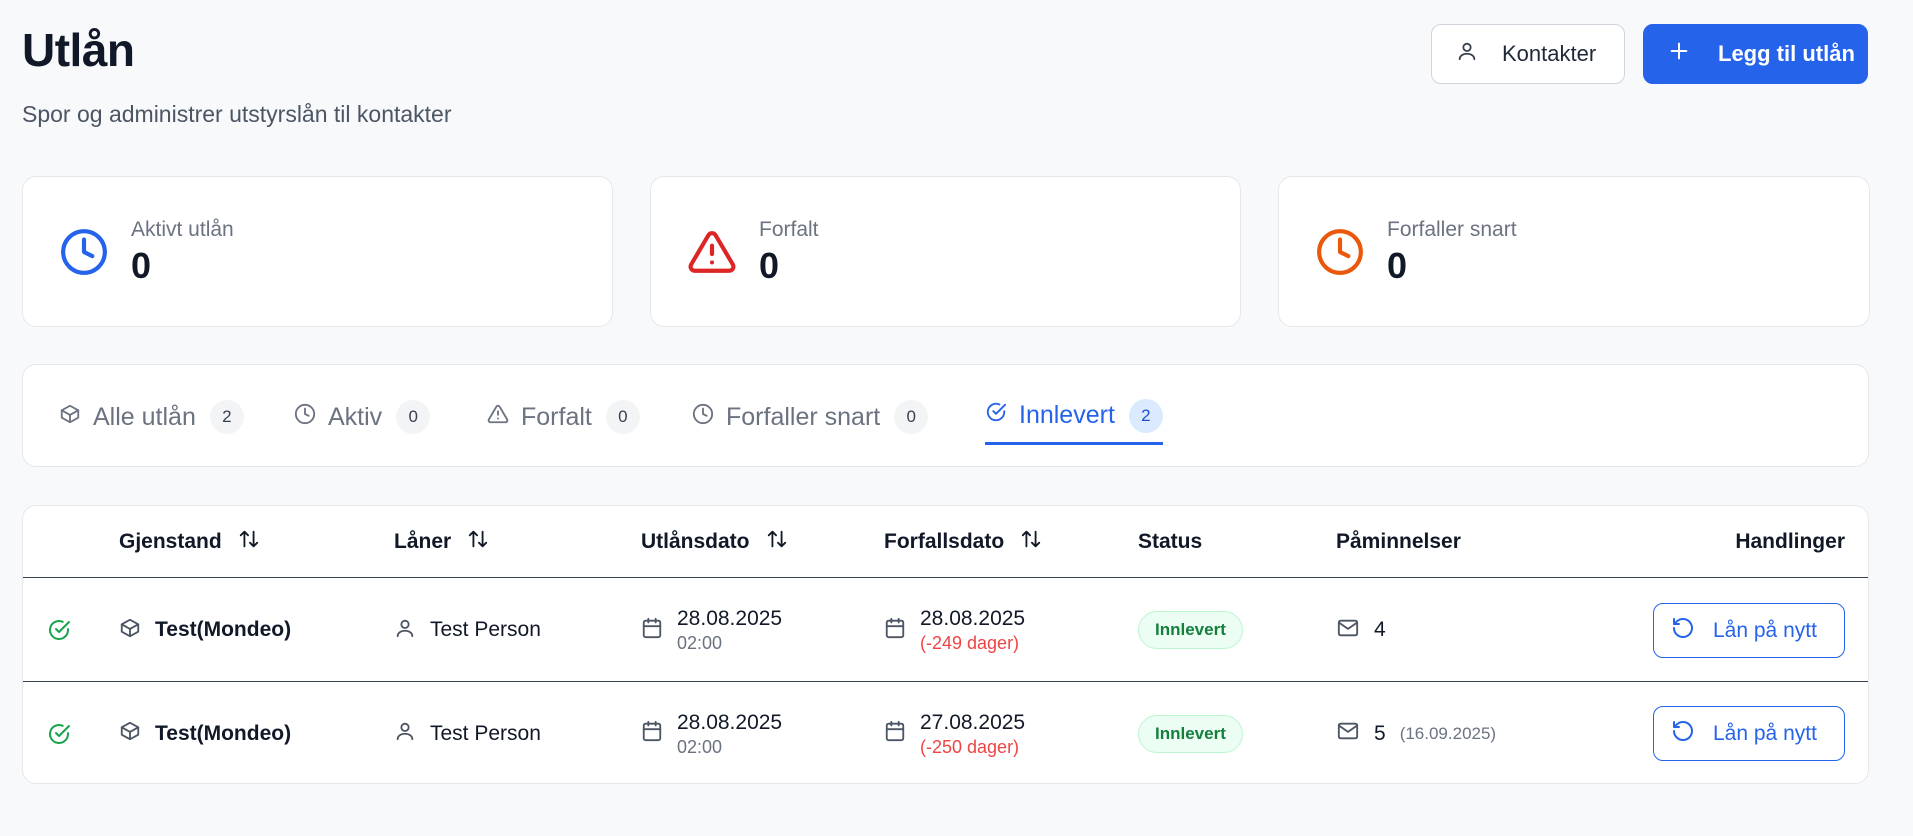  I want to click on column-header-item: Gjenstand, so click(189, 542).